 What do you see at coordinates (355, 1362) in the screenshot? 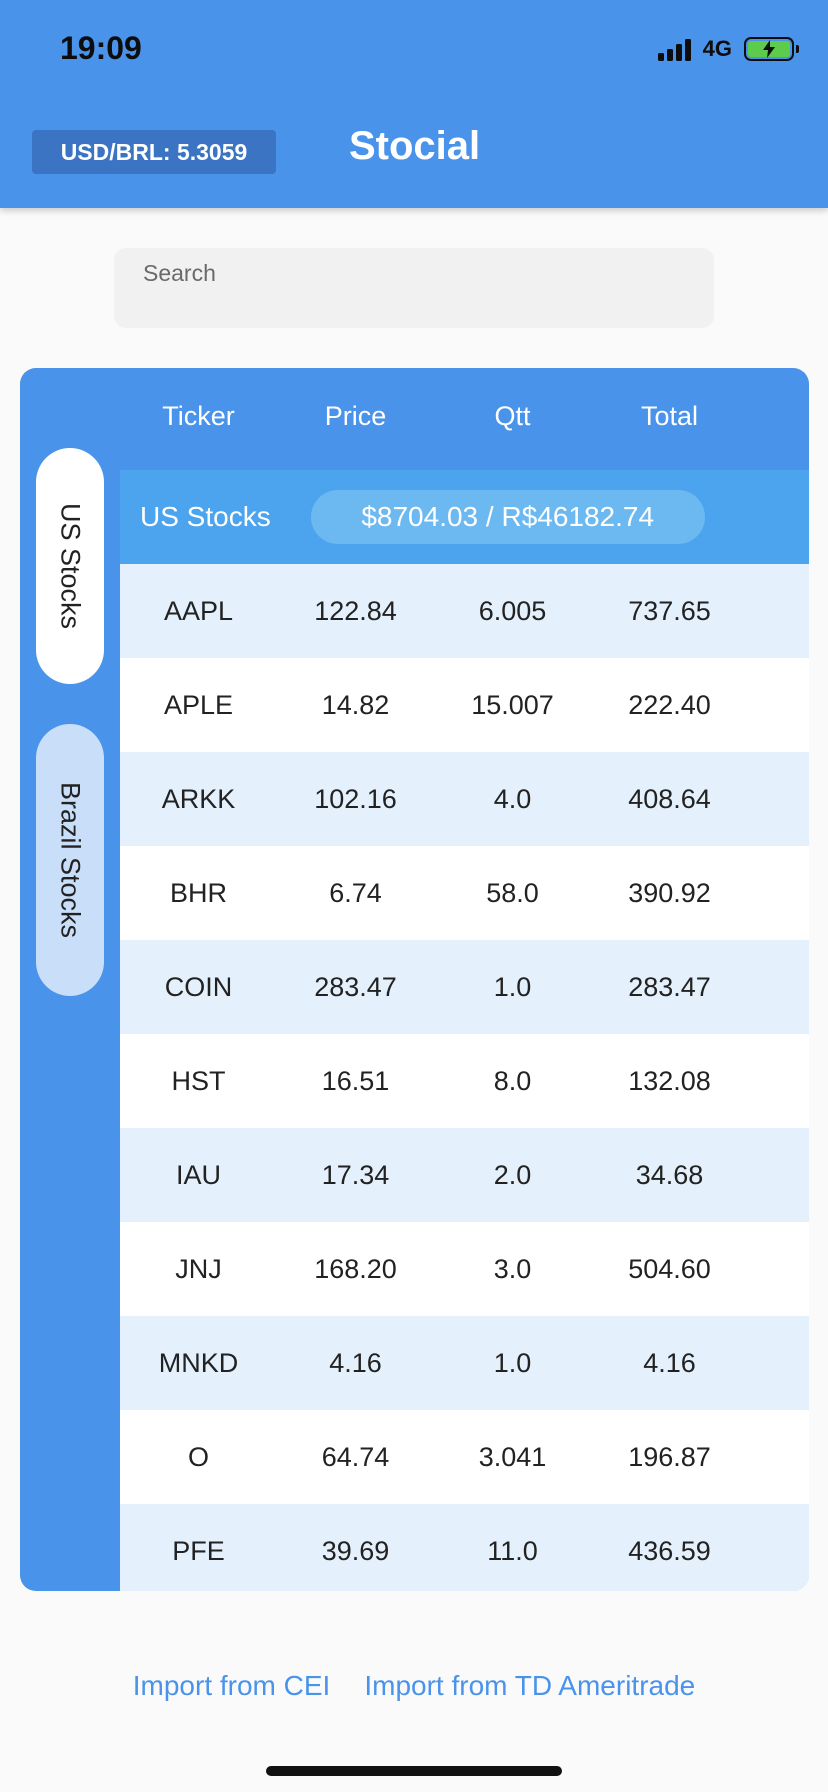
I see `cell-price: 4.16` at bounding box center [355, 1362].